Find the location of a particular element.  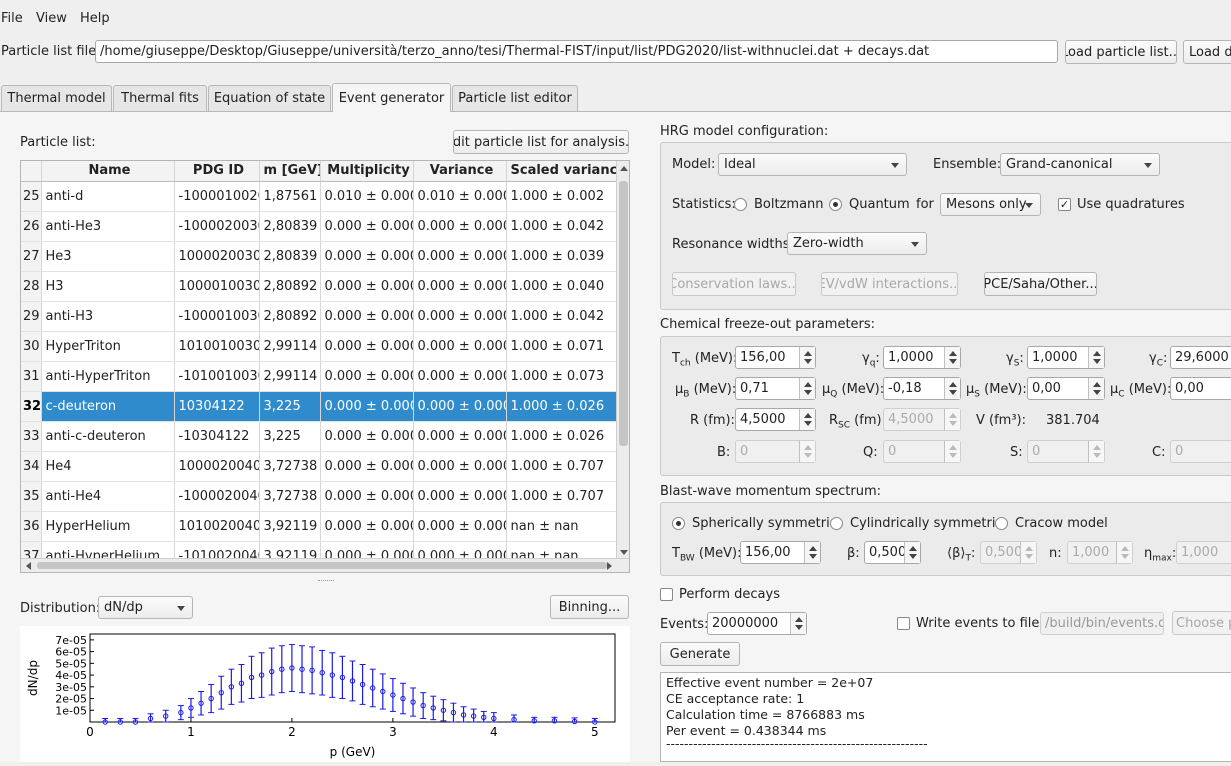

events-spinbox: 20000000 is located at coordinates (757, 623).